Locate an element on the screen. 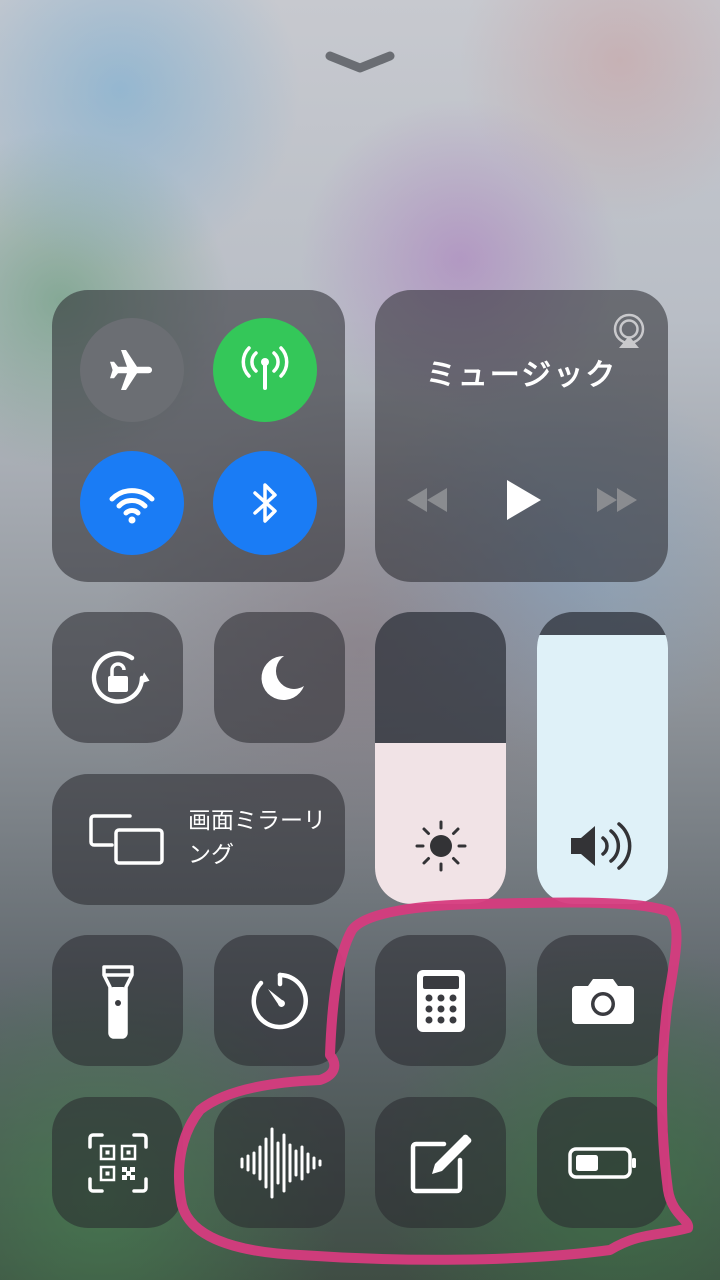 The height and width of the screenshot is (1280, 720). cellular-data-button is located at coordinates (265, 370).